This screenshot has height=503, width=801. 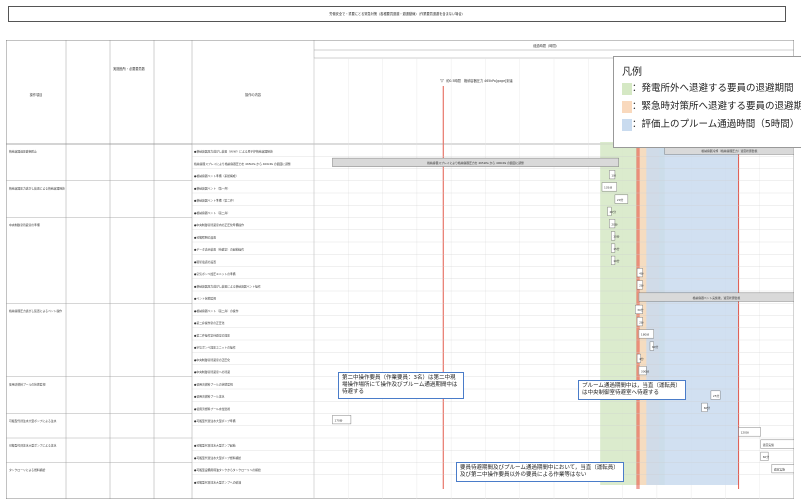 I want to click on row-item: 使用済燃料プールの状態監視, so click(x=27, y=384).